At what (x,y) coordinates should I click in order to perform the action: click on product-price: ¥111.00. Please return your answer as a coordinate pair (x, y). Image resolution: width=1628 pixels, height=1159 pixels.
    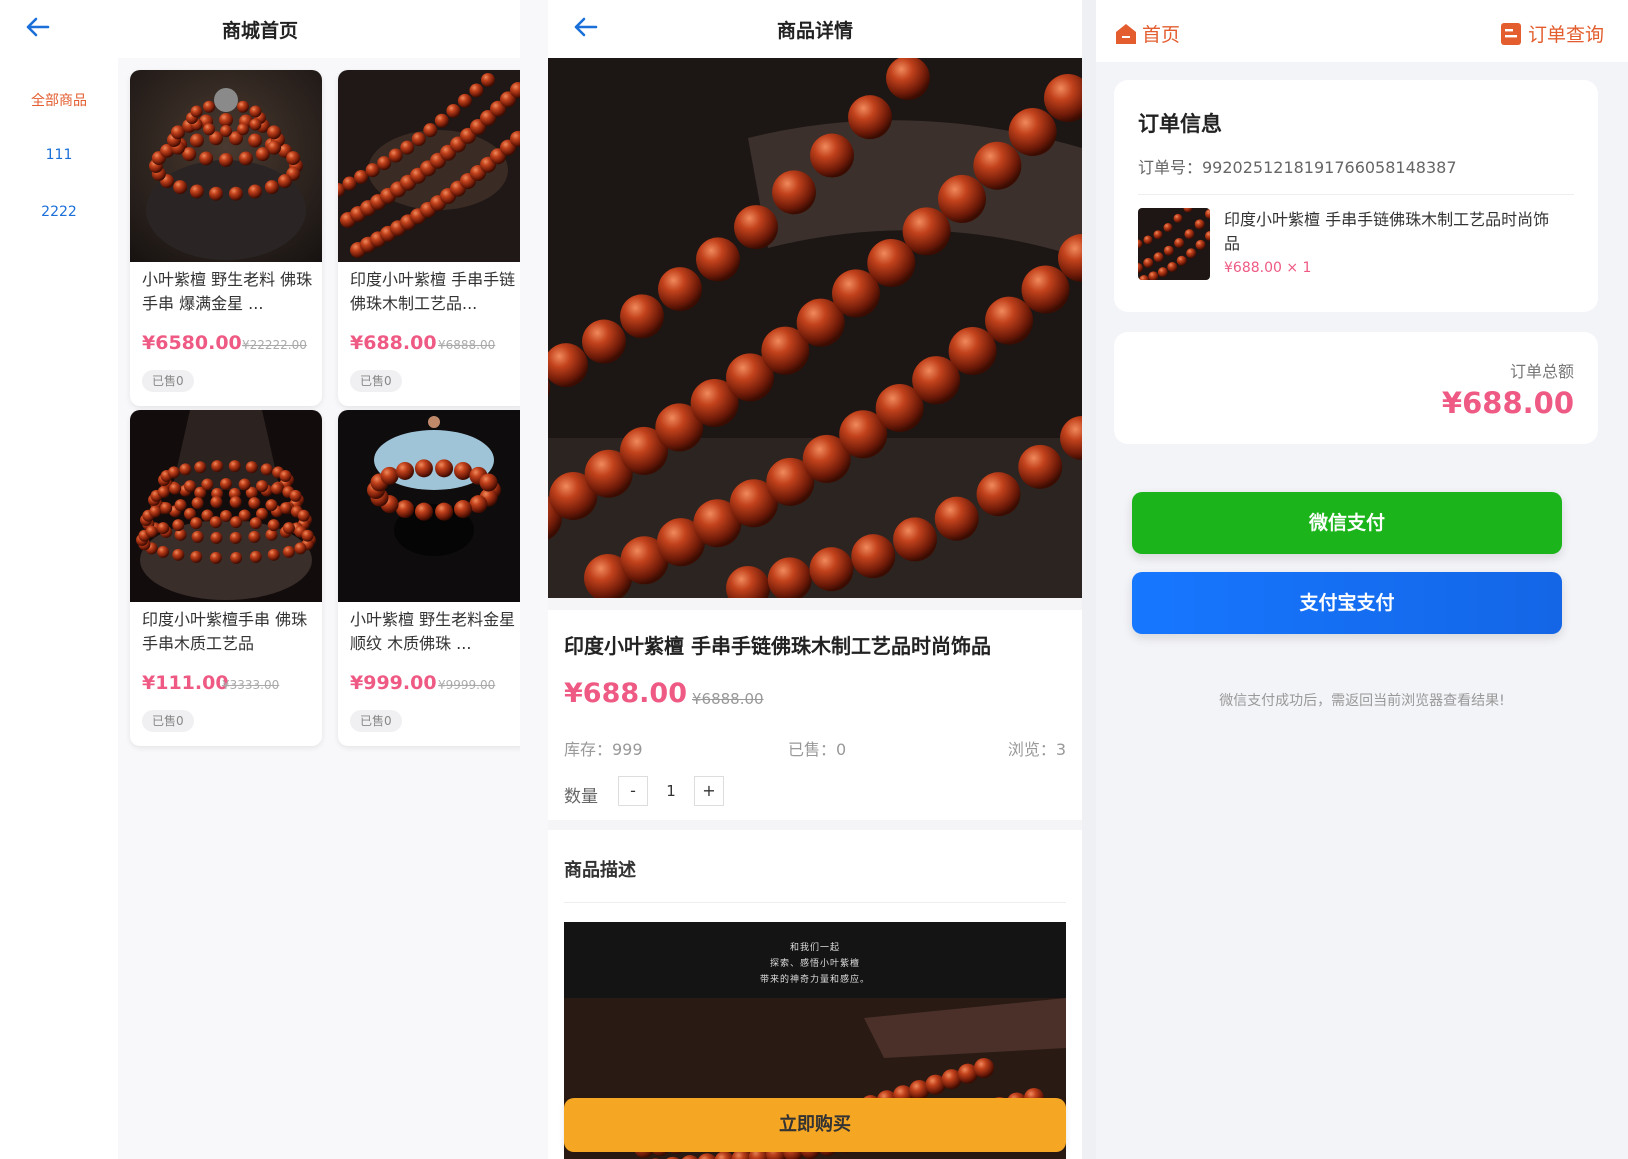
    Looking at the image, I should click on (185, 683).